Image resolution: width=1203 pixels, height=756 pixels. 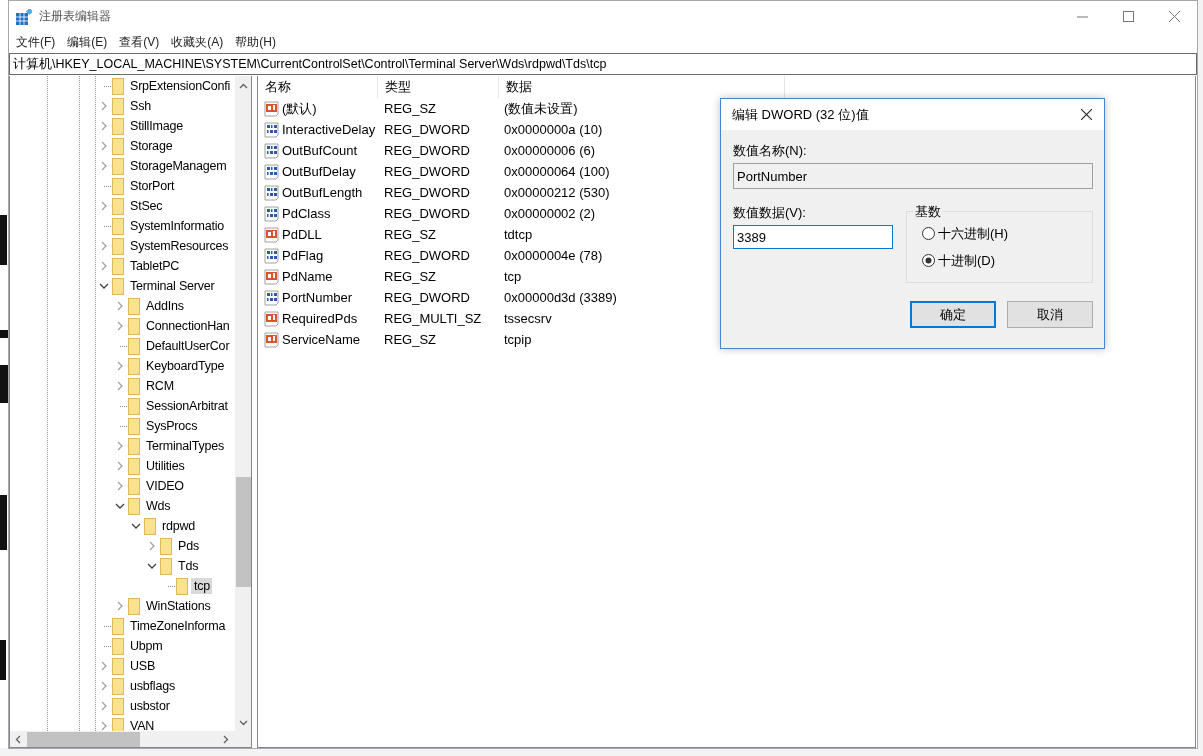 What do you see at coordinates (255, 42) in the screenshot?
I see `menu-item: 帮助(H)` at bounding box center [255, 42].